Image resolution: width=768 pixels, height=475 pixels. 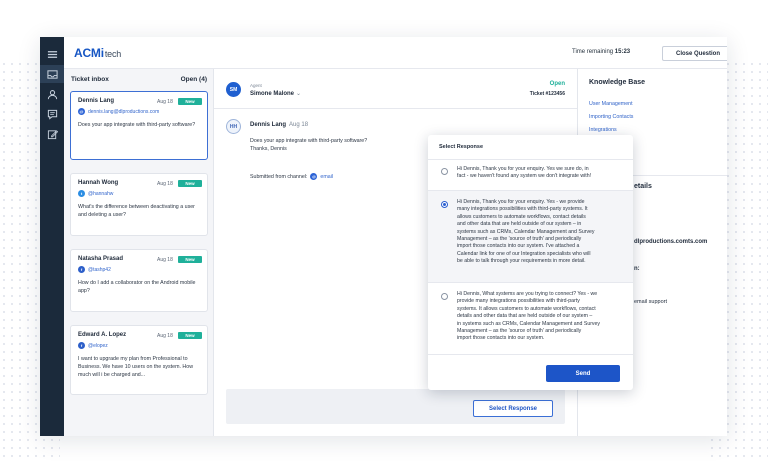 I want to click on submitted-channel: Submitted from channel: @ email, so click(x=292, y=176).